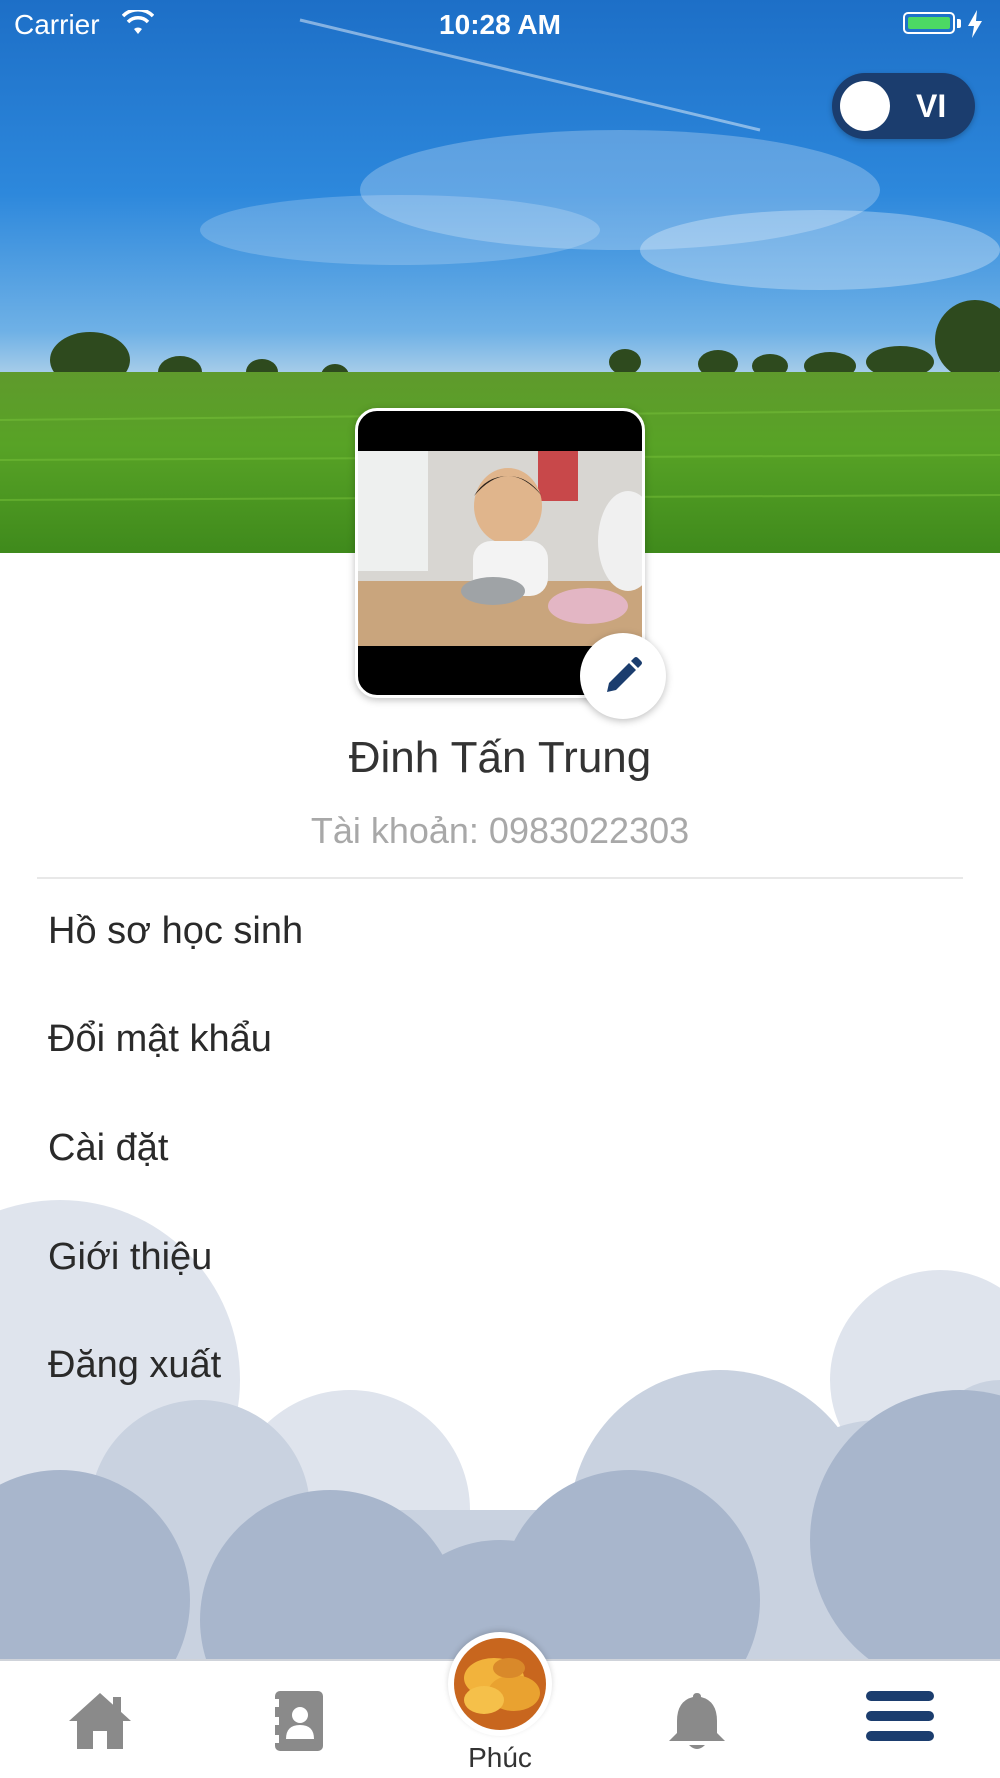  I want to click on clock: 10:28 AM, so click(500, 24).